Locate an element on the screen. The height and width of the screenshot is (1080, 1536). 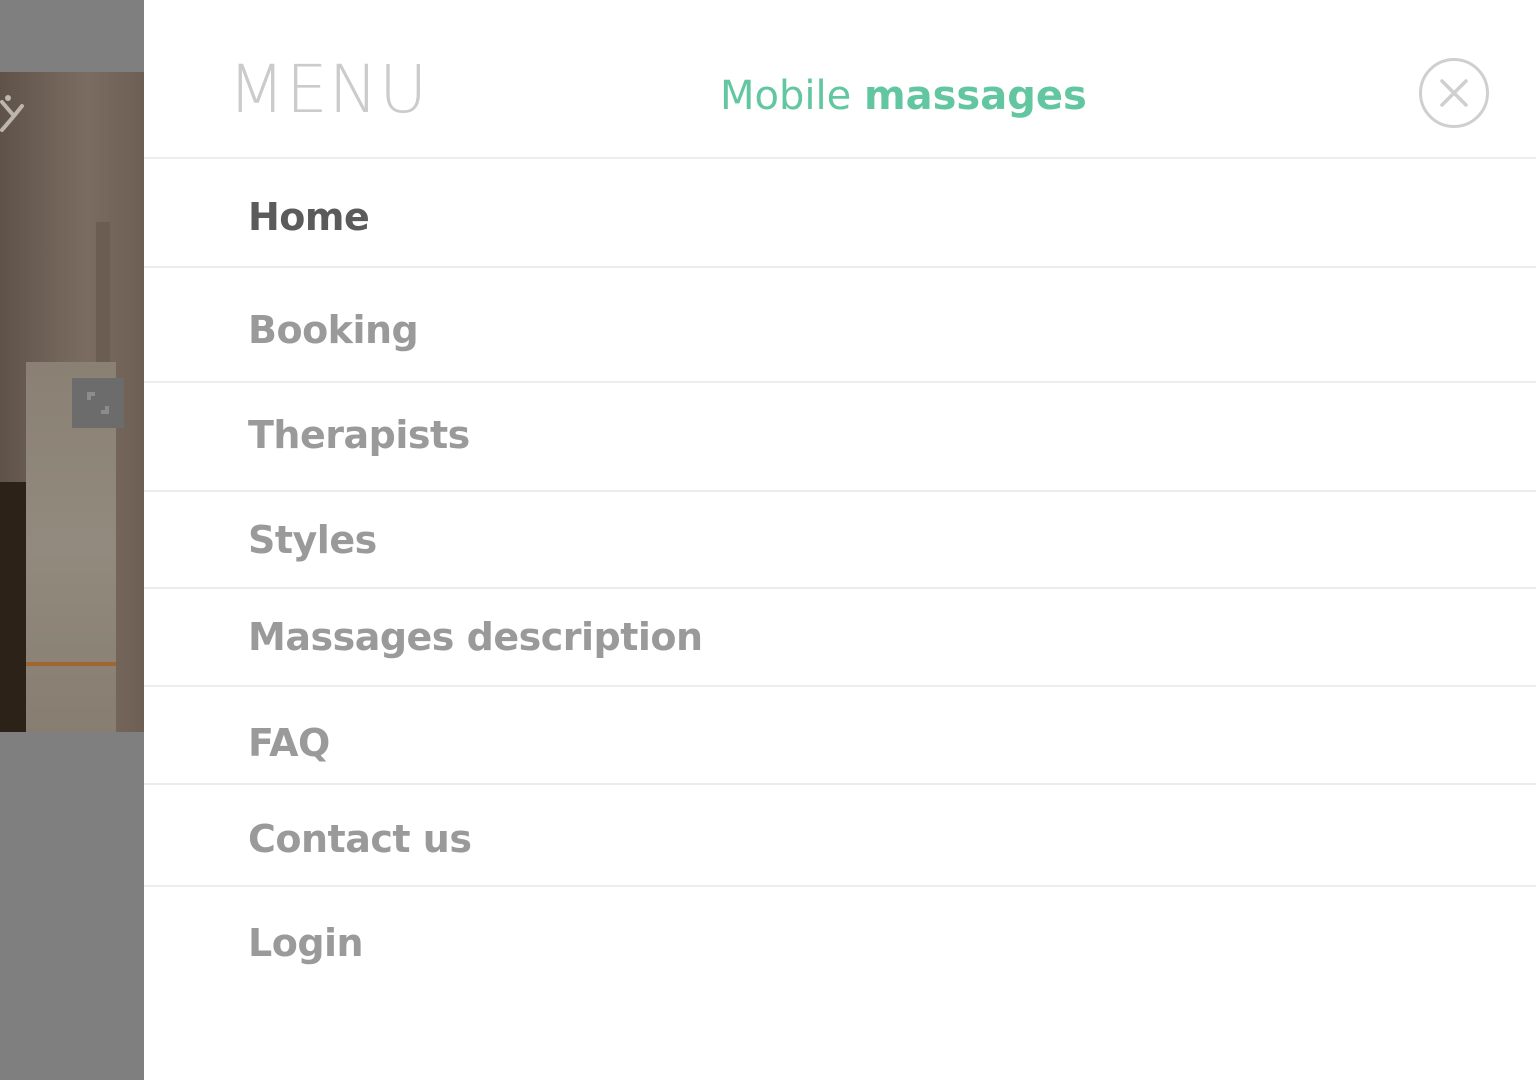
menu-item-label: FAQ is located at coordinates (289, 743).